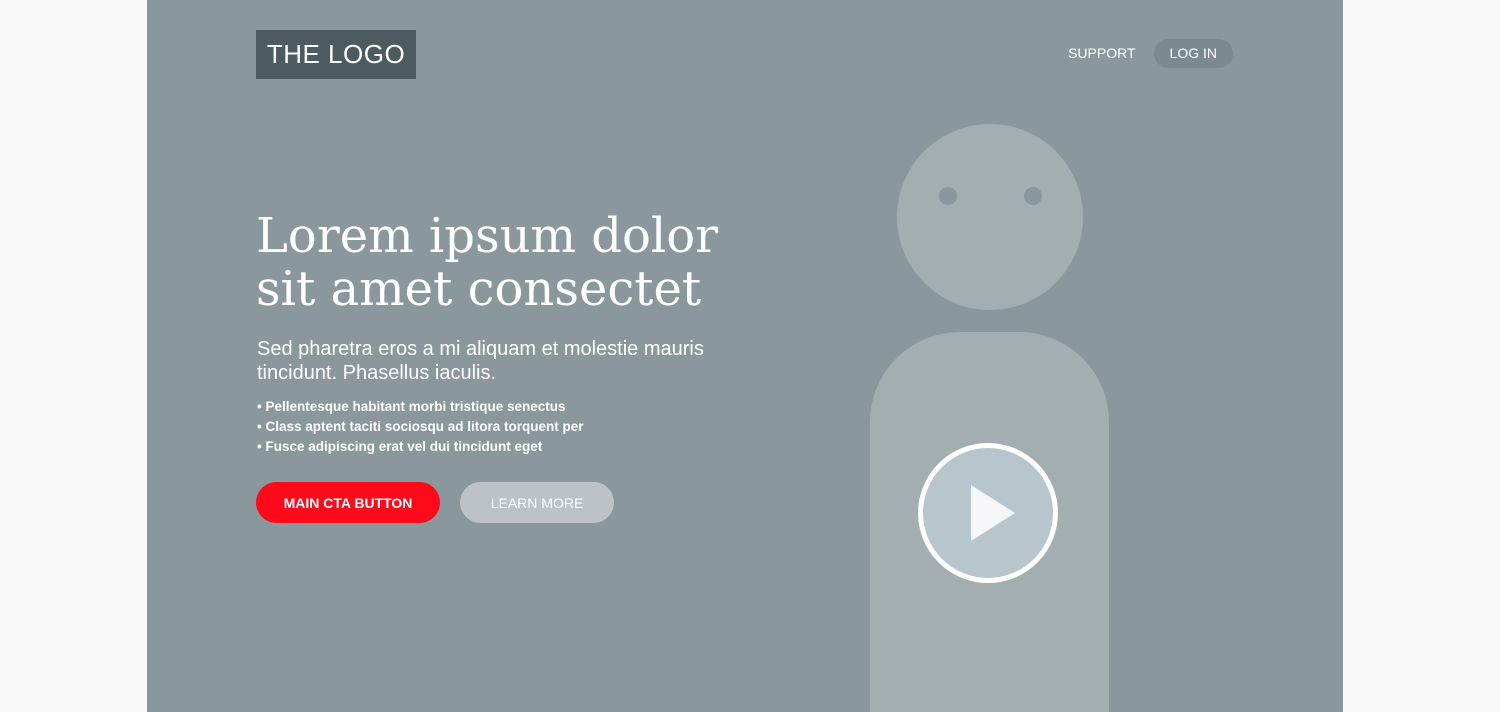 The image size is (1500, 712). Describe the element at coordinates (479, 289) in the screenshot. I see `headline-line-2: sit amet consectet` at that location.